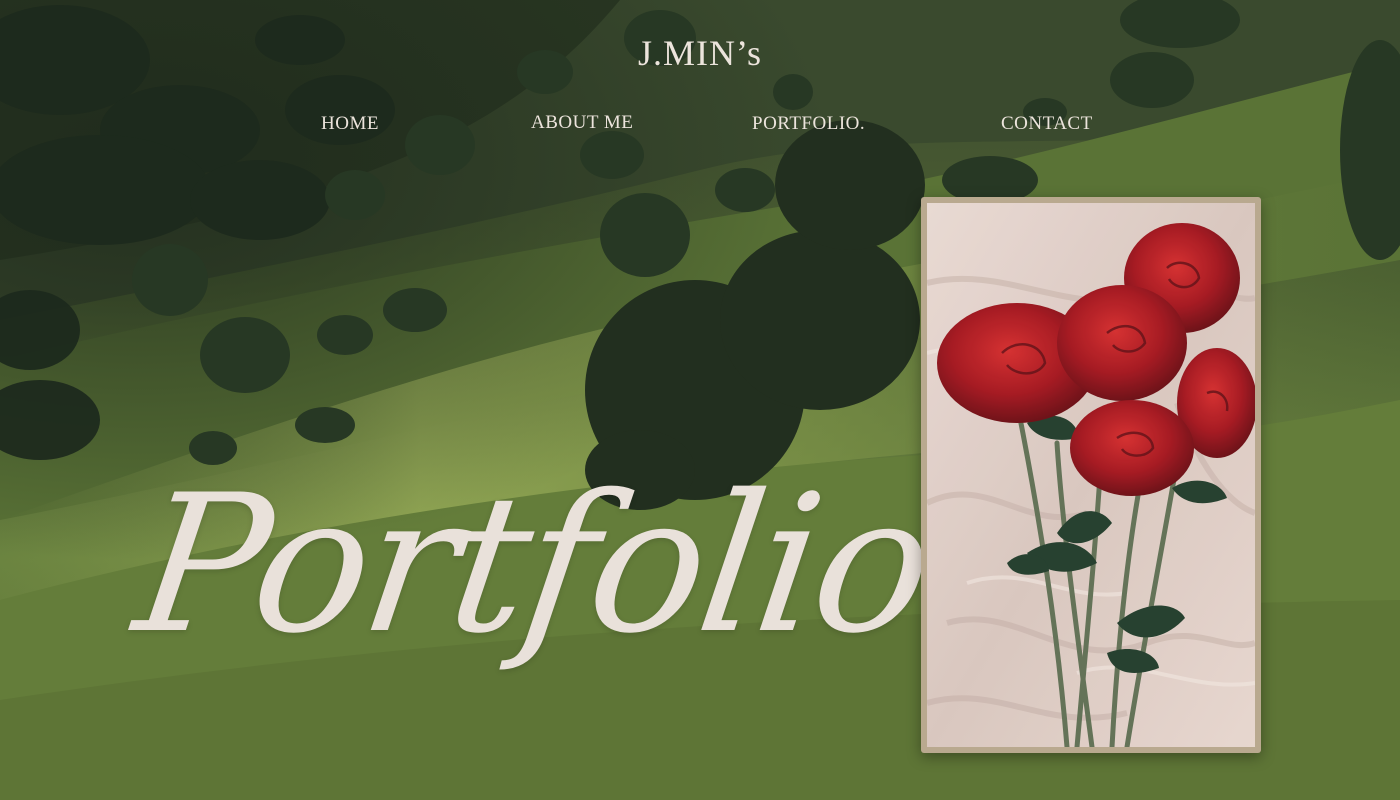 The image size is (1400, 800). What do you see at coordinates (808, 124) in the screenshot?
I see `nav-portfolio-link: PORTFOLIO.` at bounding box center [808, 124].